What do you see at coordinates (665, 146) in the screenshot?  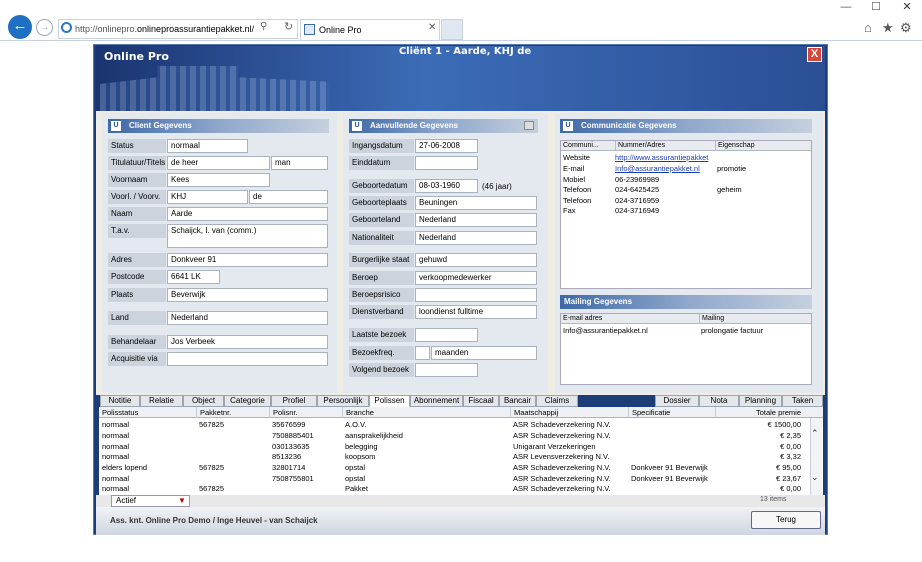 I see `comm-col-number: Nummer/Adres` at bounding box center [665, 146].